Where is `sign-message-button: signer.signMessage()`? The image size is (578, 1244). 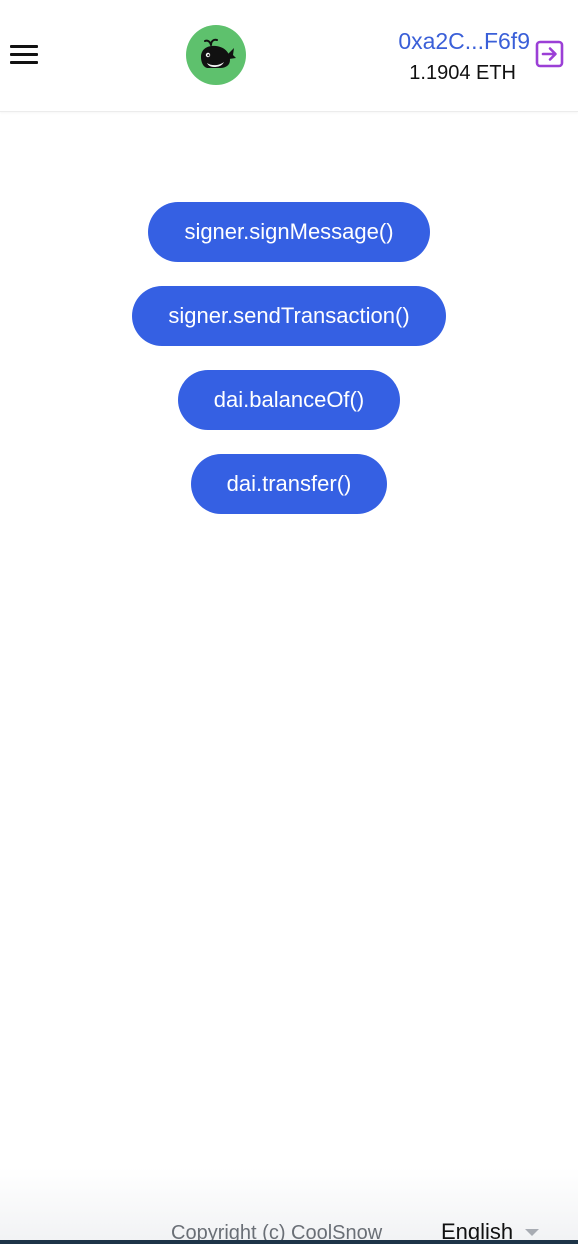 sign-message-button: signer.signMessage() is located at coordinates (289, 232).